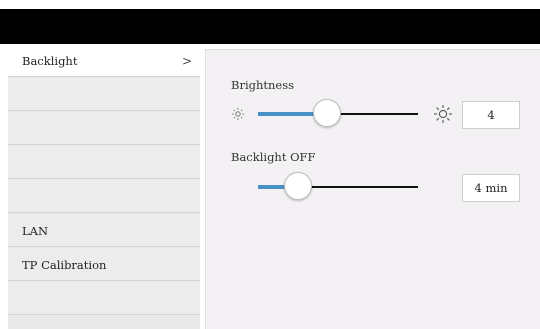  What do you see at coordinates (104, 60) in the screenshot?
I see `sidebar-item-backlight: Backlight >` at bounding box center [104, 60].